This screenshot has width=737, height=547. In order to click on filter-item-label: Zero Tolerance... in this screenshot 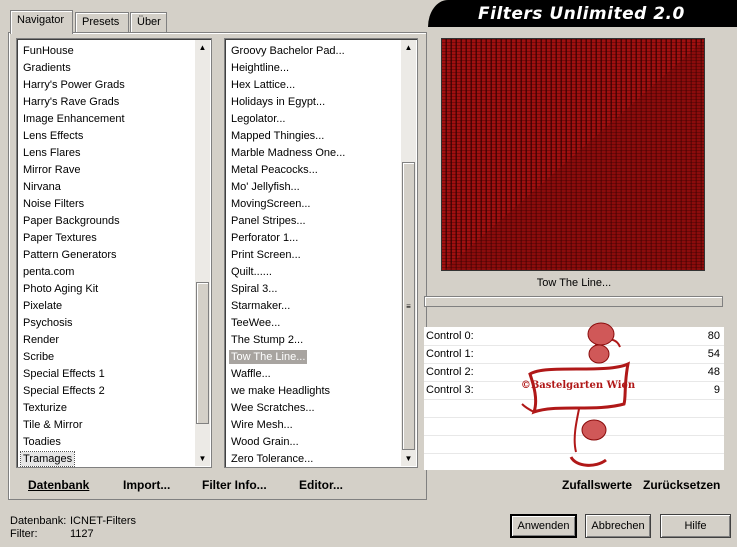, I will do `click(272, 459)`.